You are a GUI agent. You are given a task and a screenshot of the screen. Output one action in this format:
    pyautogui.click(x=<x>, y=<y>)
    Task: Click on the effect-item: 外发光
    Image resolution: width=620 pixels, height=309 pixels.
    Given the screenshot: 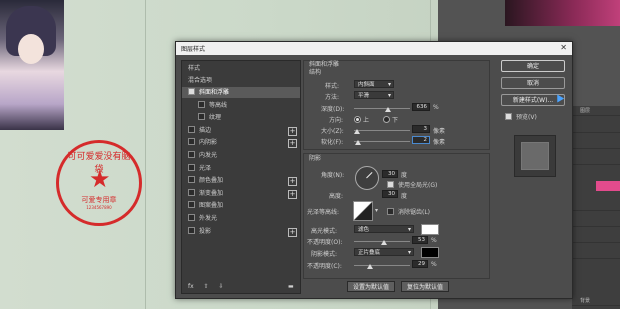 What is the action you would take?
    pyautogui.click(x=241, y=218)
    